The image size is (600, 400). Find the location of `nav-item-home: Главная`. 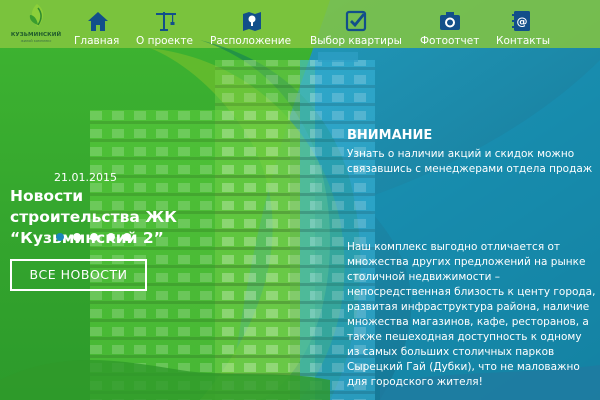

nav-item-home: Главная is located at coordinates (98, 26).